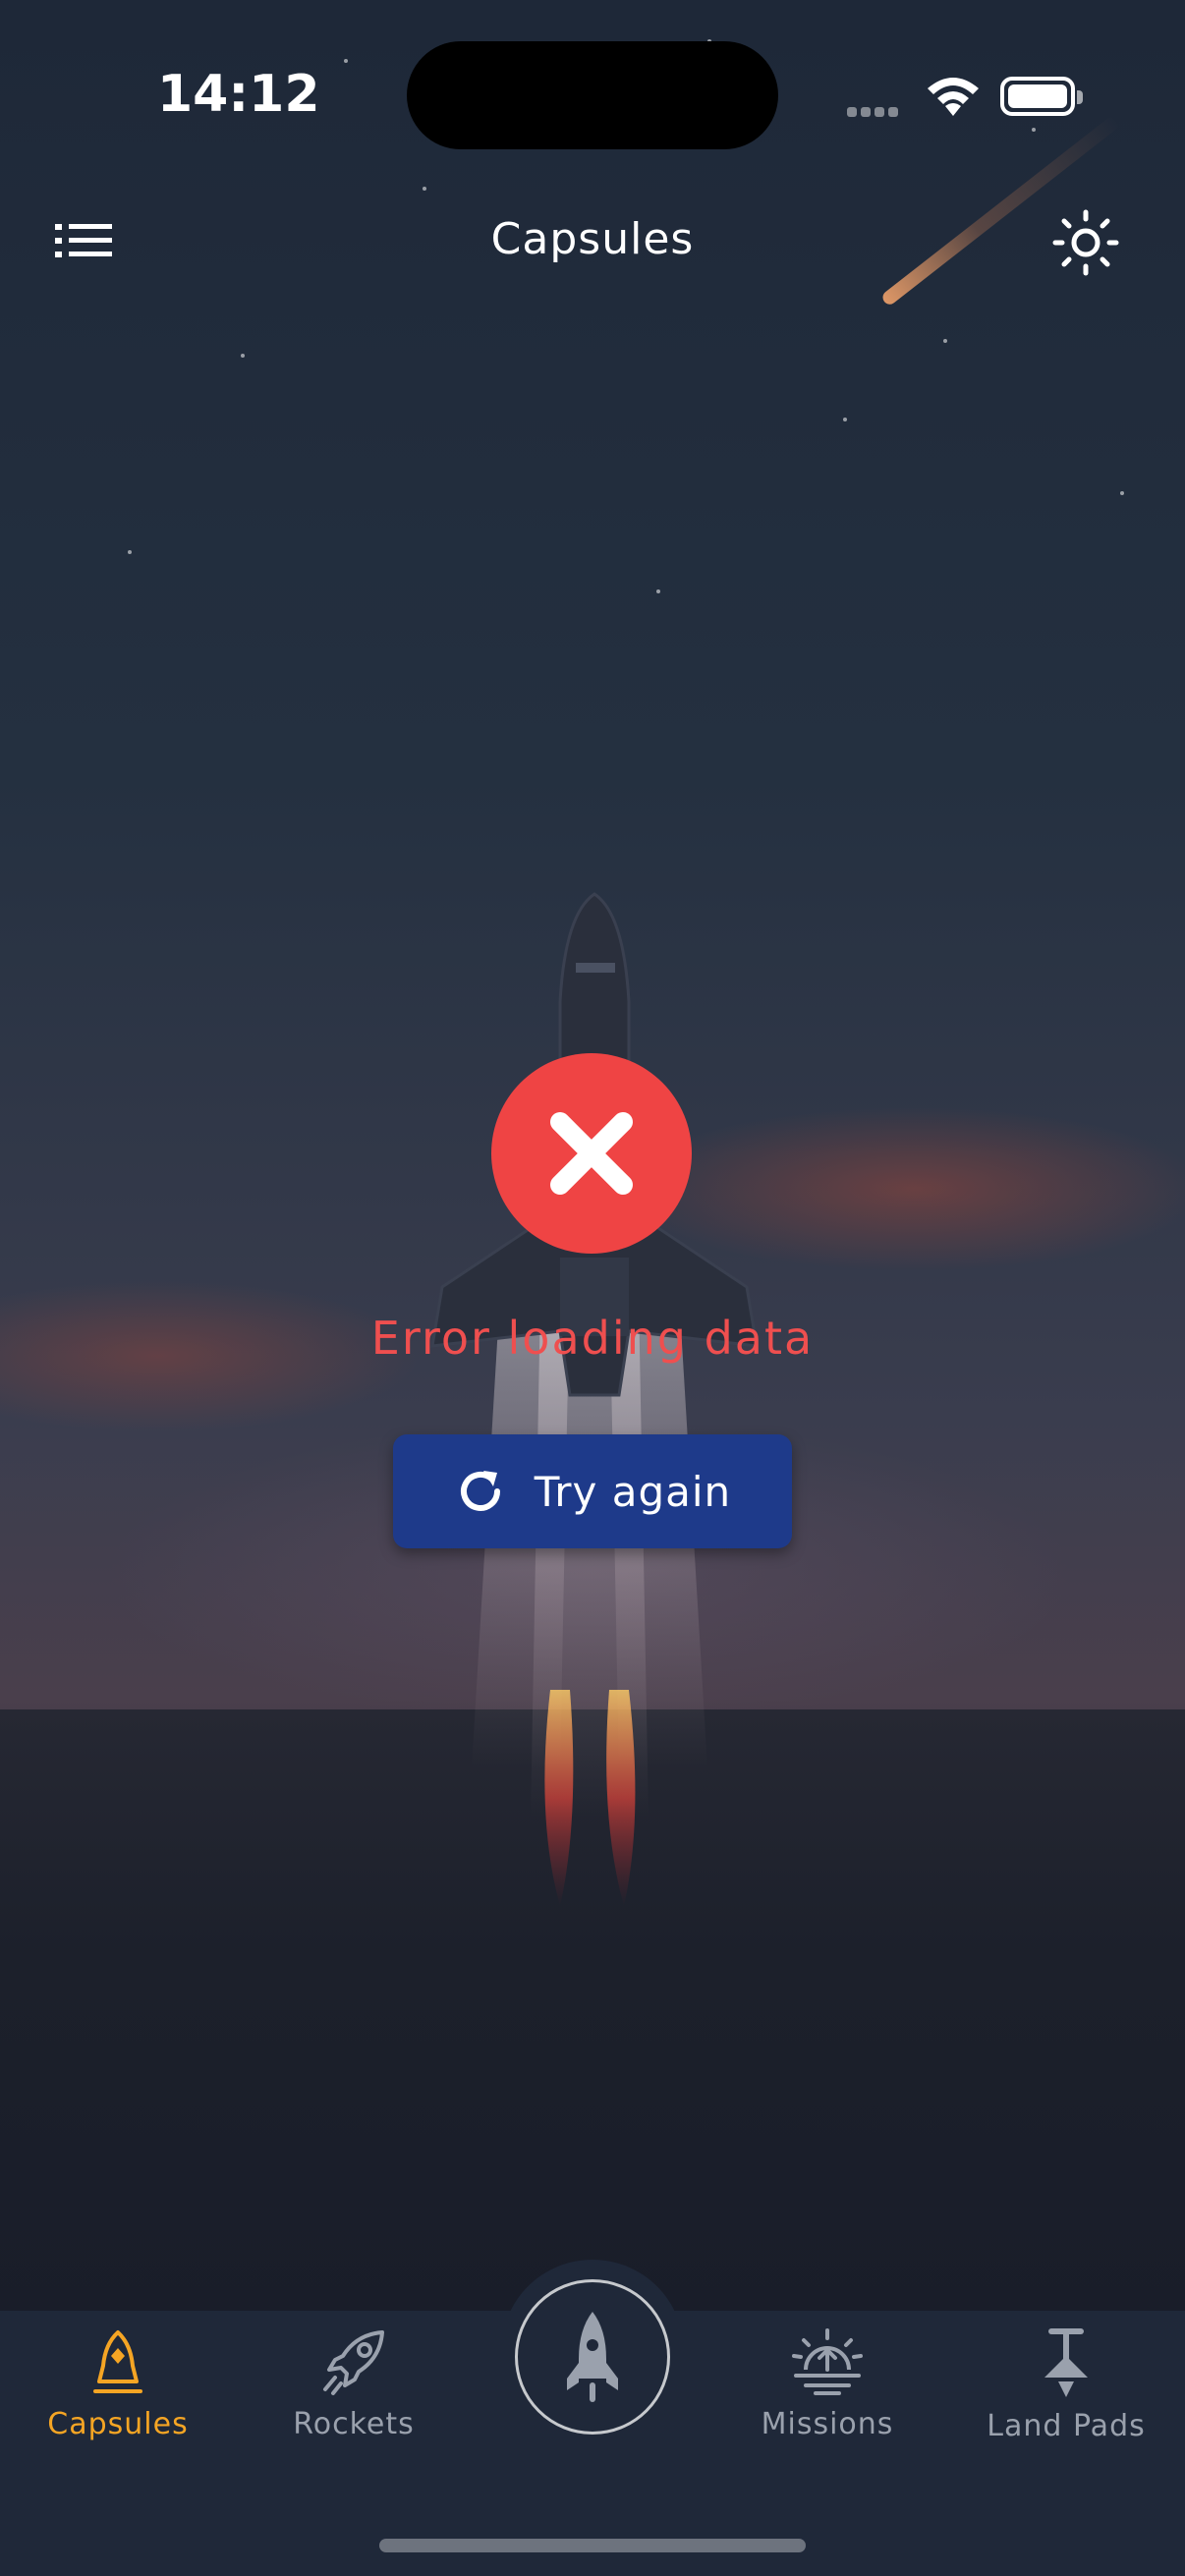 The image size is (1185, 2576). Describe the element at coordinates (239, 94) in the screenshot. I see `status-time: 14:12` at that location.